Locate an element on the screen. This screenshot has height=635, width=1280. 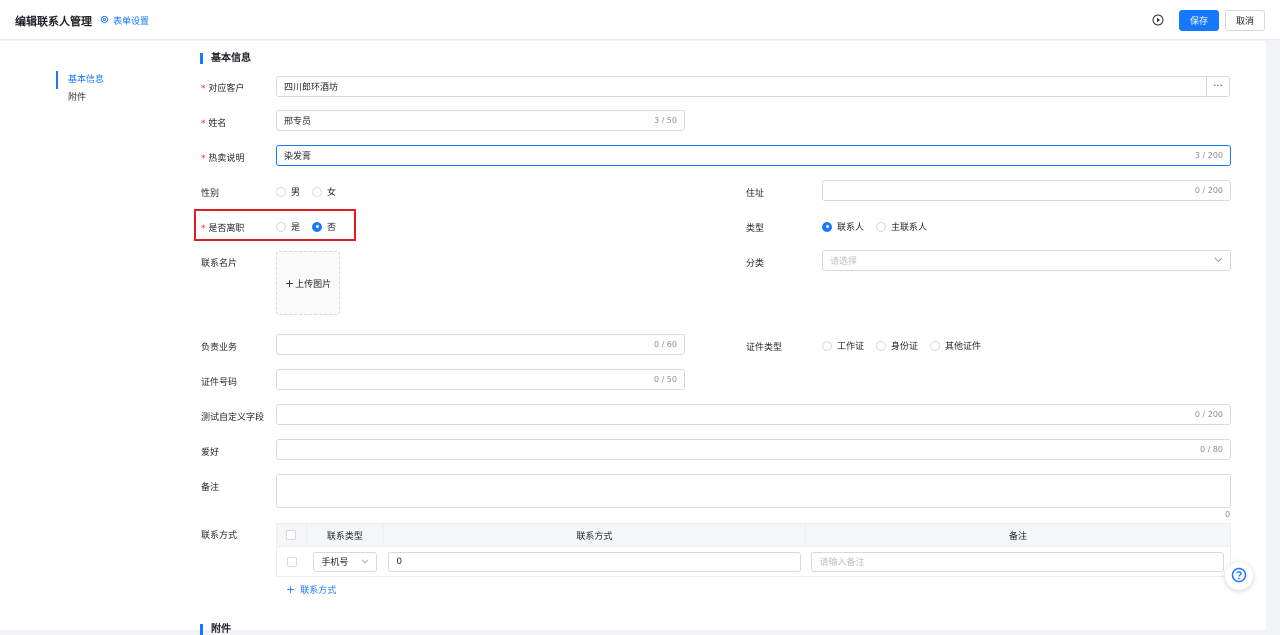
contact-table: 联系类型 联系方式 备注 手机号 0 请输入备注 is located at coordinates (753, 550).